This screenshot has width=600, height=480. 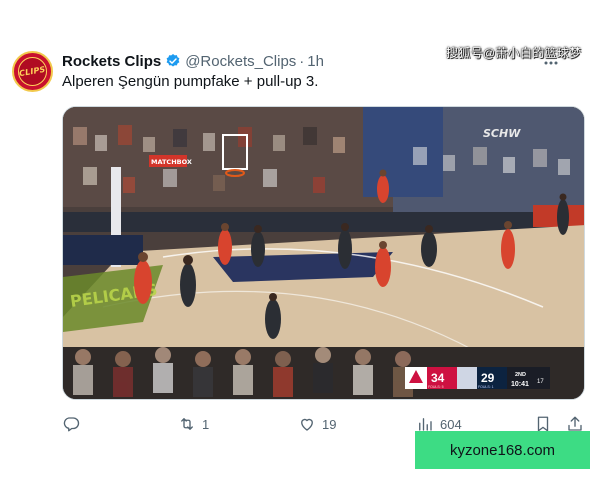 I want to click on watermark-text: 搜狐号@萧小白的篮球梦, so click(x=514, y=53).